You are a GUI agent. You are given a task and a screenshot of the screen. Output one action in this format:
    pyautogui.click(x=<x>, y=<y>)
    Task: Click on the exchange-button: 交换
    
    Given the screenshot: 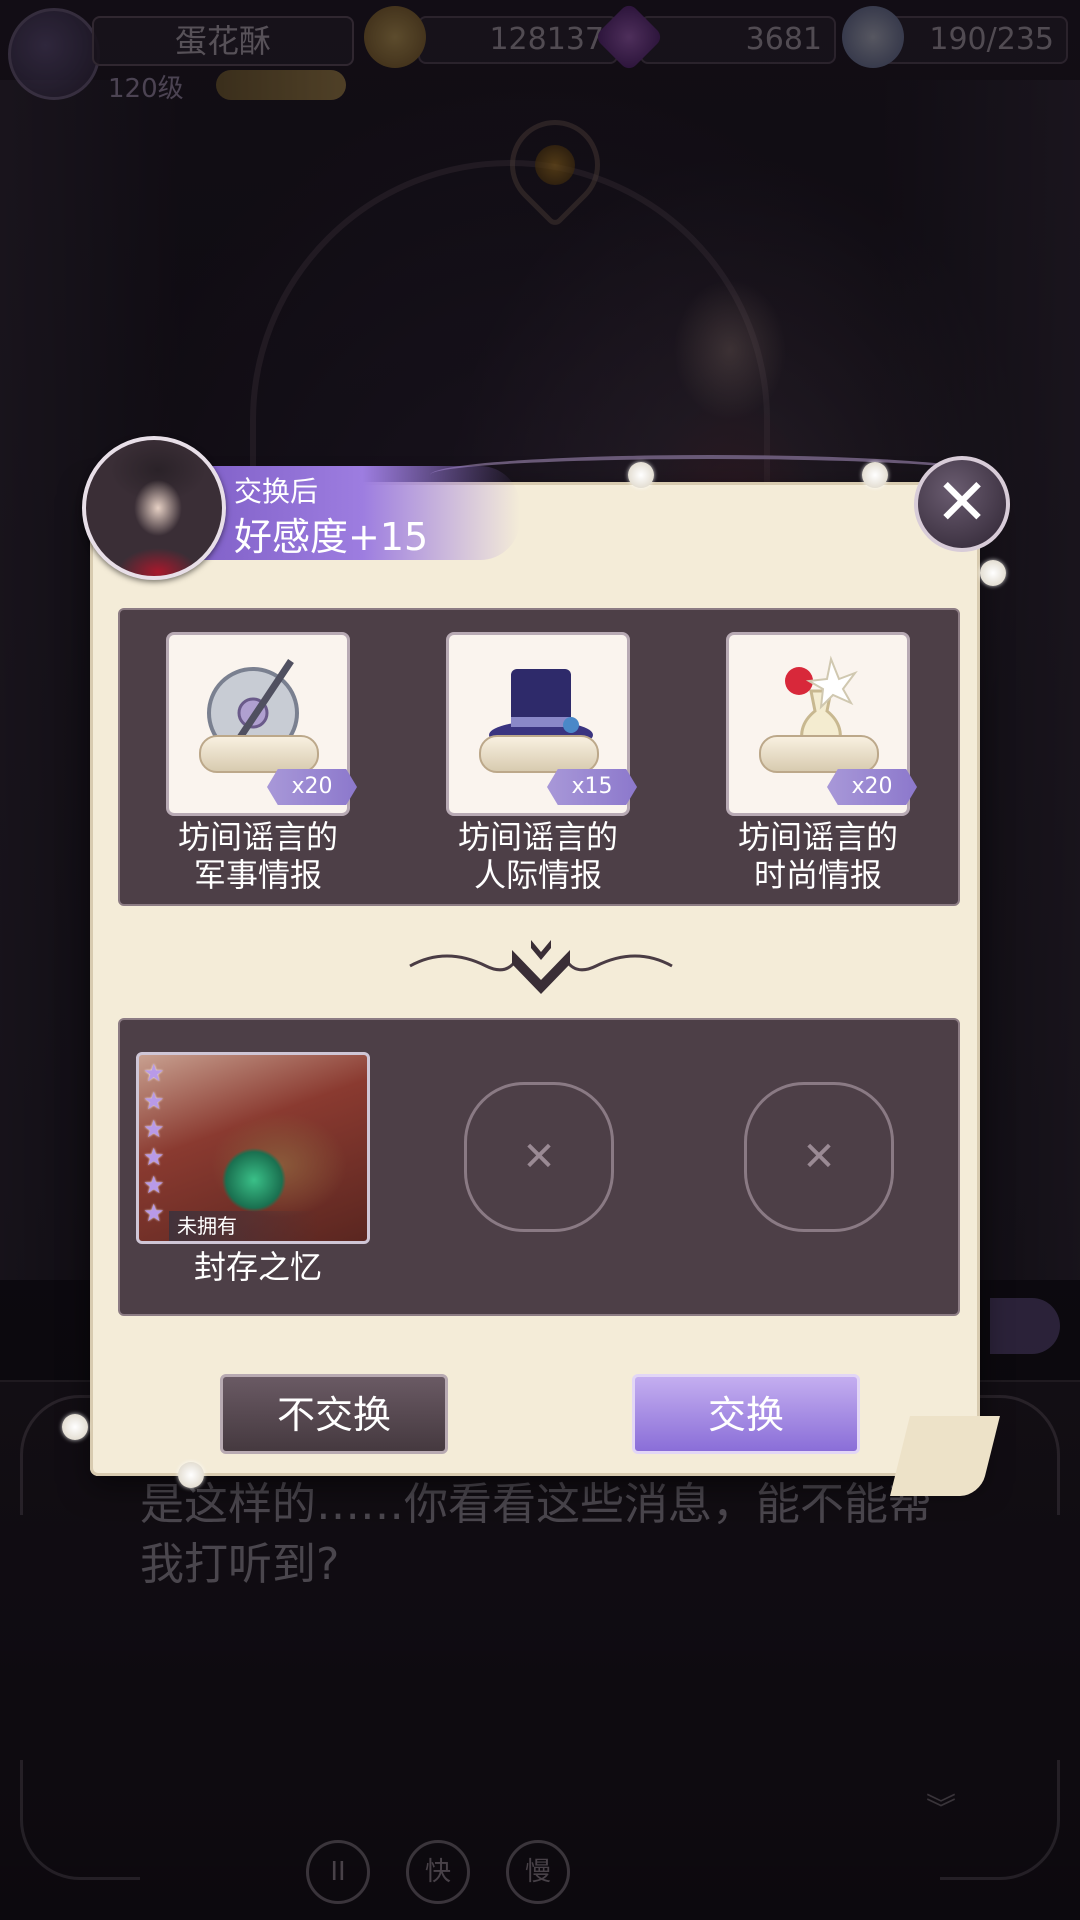 What is the action you would take?
    pyautogui.click(x=746, y=1414)
    